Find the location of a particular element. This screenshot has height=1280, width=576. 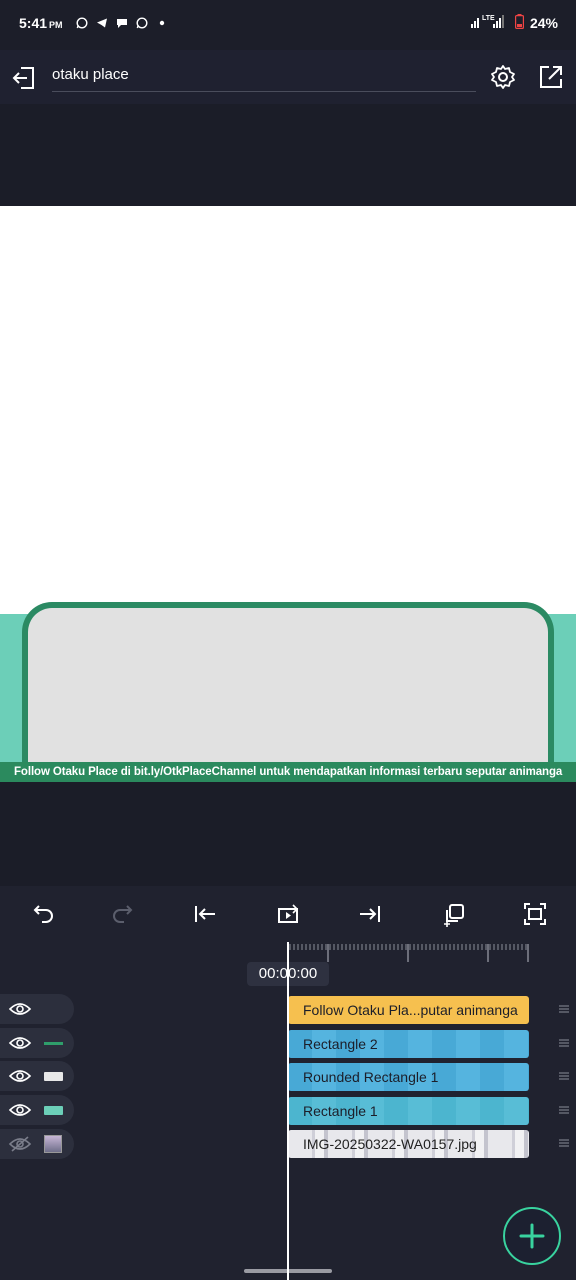

export-button is located at coordinates (551, 77).